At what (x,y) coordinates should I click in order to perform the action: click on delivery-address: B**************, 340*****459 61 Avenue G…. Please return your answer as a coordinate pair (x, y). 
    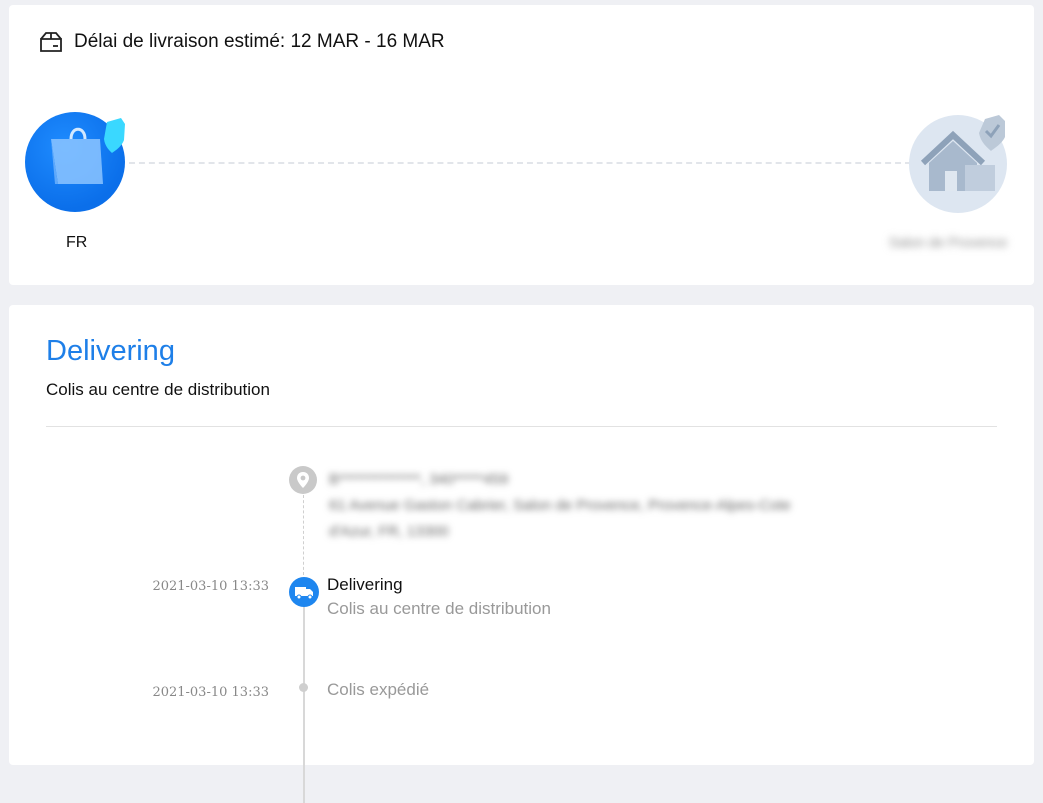
    Looking at the image, I should click on (609, 506).